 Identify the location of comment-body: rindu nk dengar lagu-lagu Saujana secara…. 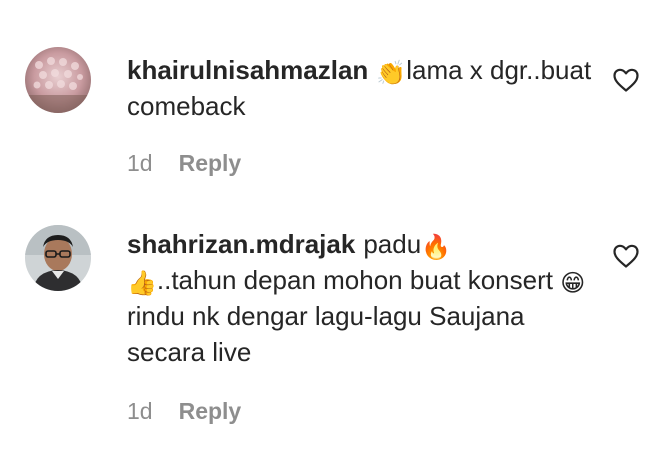
(326, 334).